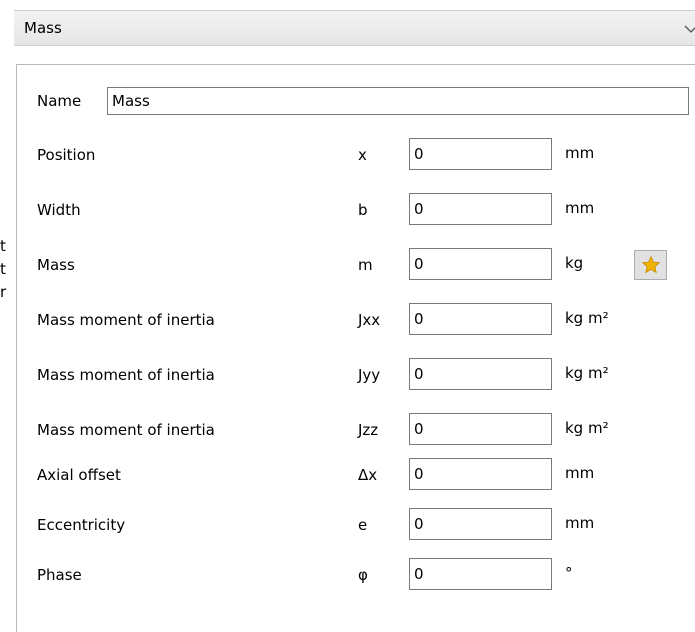 The image size is (695, 632). Describe the element at coordinates (43, 28) in the screenshot. I see `section-title: Mass` at that location.